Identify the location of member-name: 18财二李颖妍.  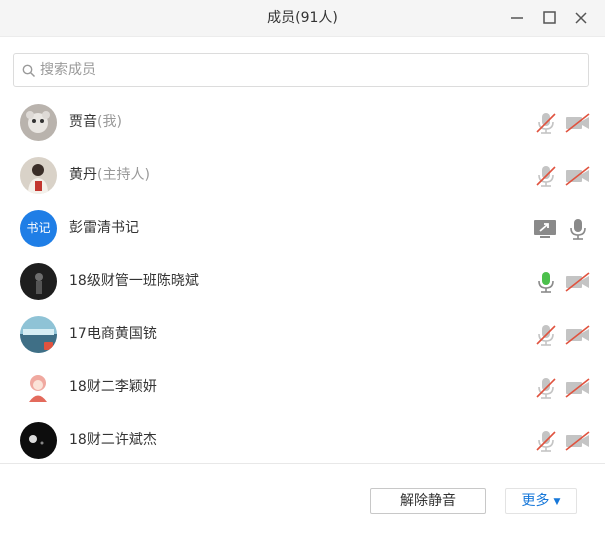
(113, 387).